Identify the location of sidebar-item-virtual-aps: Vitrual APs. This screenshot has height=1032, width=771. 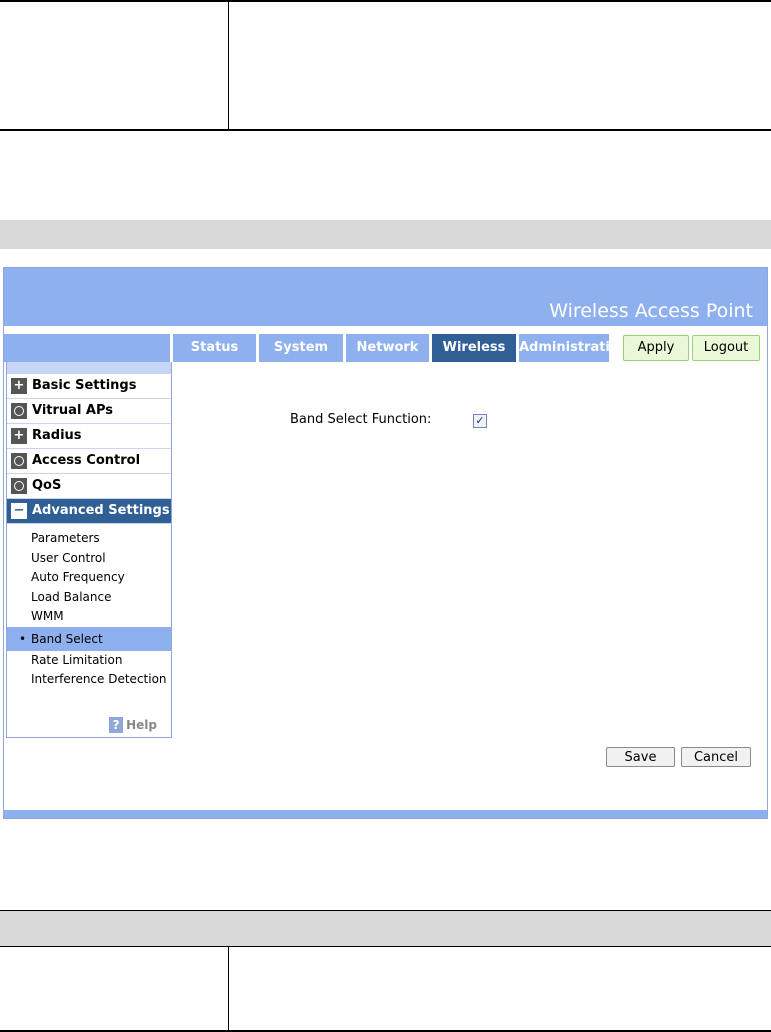
(89, 411).